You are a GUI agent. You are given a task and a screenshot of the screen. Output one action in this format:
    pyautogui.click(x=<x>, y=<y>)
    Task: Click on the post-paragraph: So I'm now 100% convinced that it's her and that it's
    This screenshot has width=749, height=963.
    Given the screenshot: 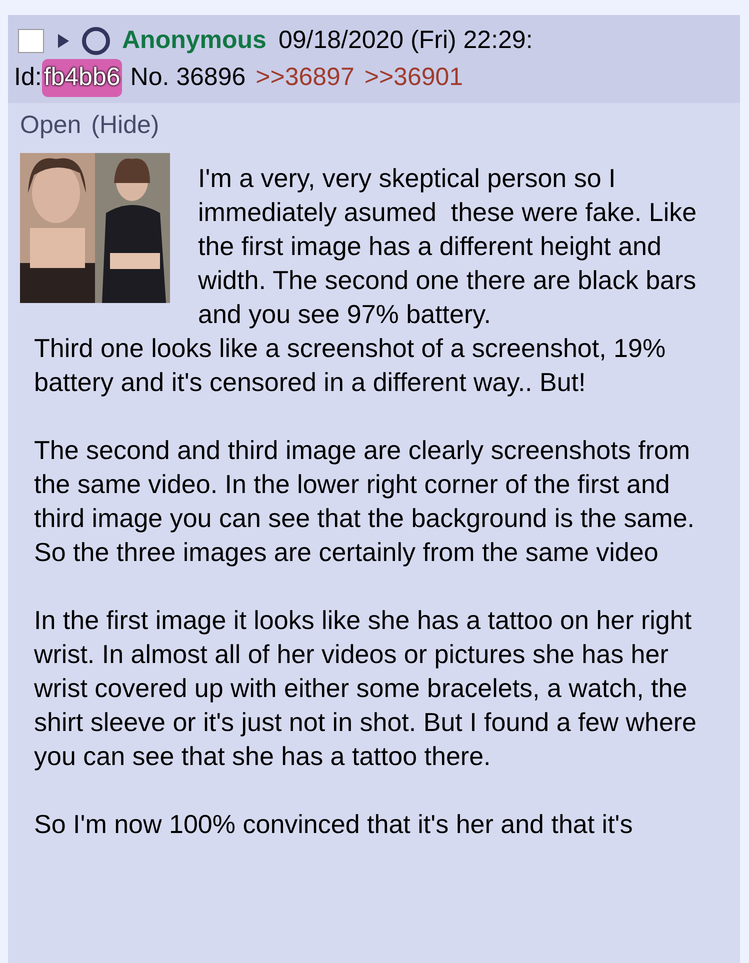 What is the action you would take?
    pyautogui.click(x=334, y=824)
    